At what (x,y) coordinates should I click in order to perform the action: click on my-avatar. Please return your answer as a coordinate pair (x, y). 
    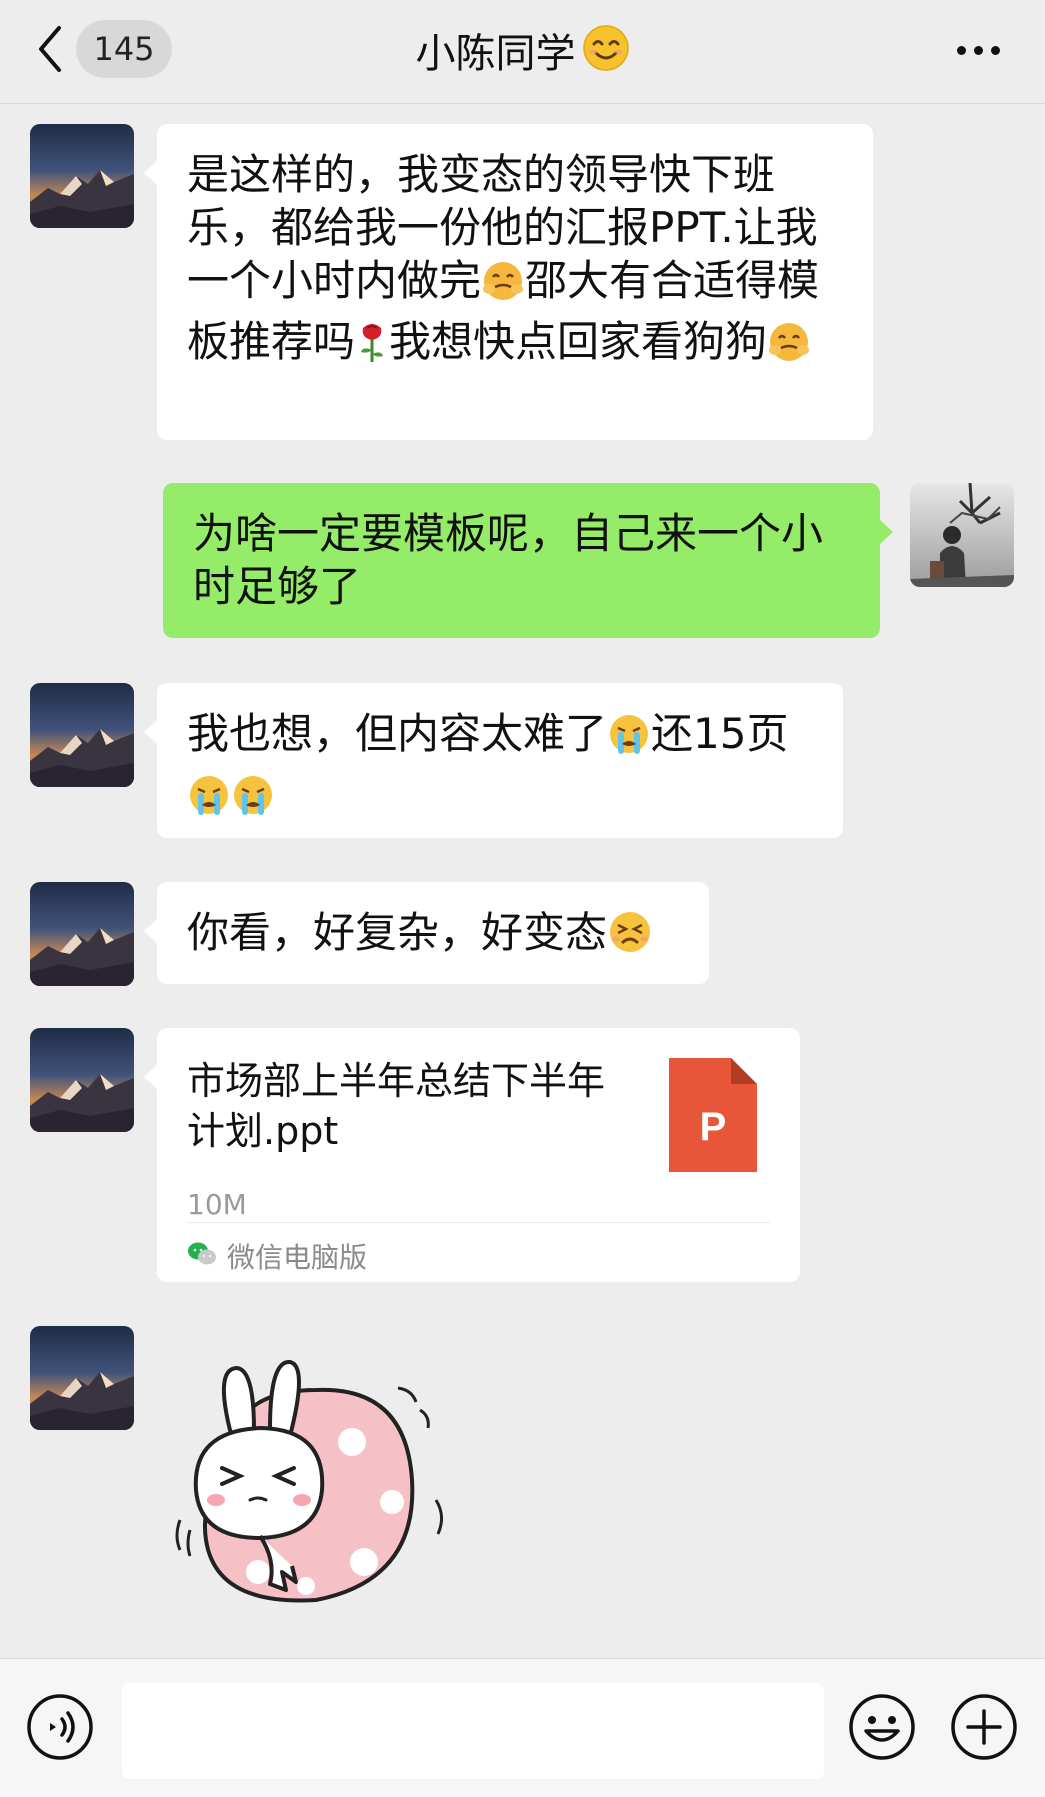
    Looking at the image, I should click on (962, 535).